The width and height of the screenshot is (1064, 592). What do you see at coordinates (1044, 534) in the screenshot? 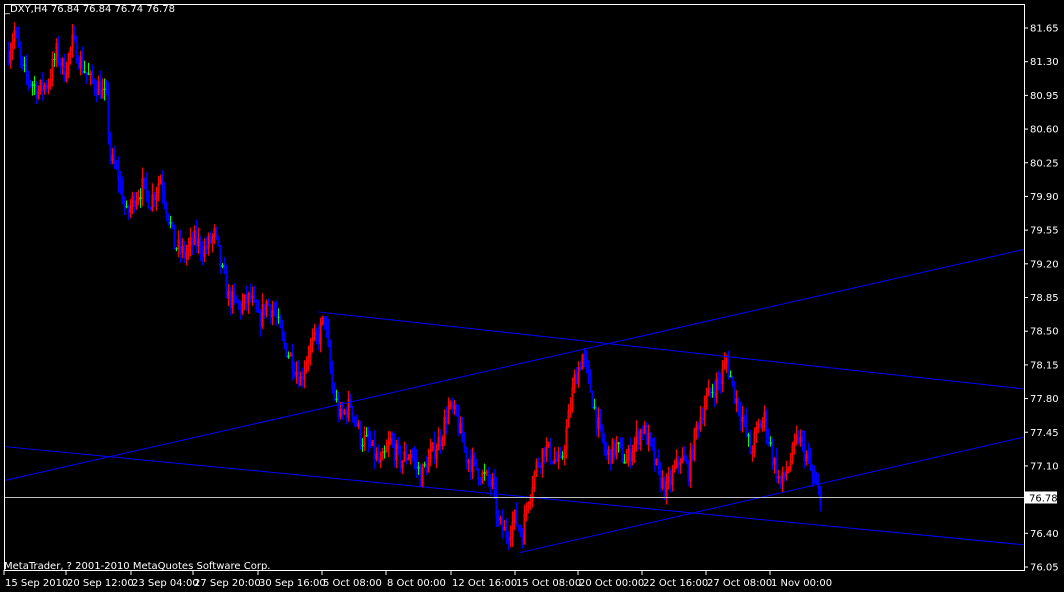
I see `y-tick-label: 76.40` at bounding box center [1044, 534].